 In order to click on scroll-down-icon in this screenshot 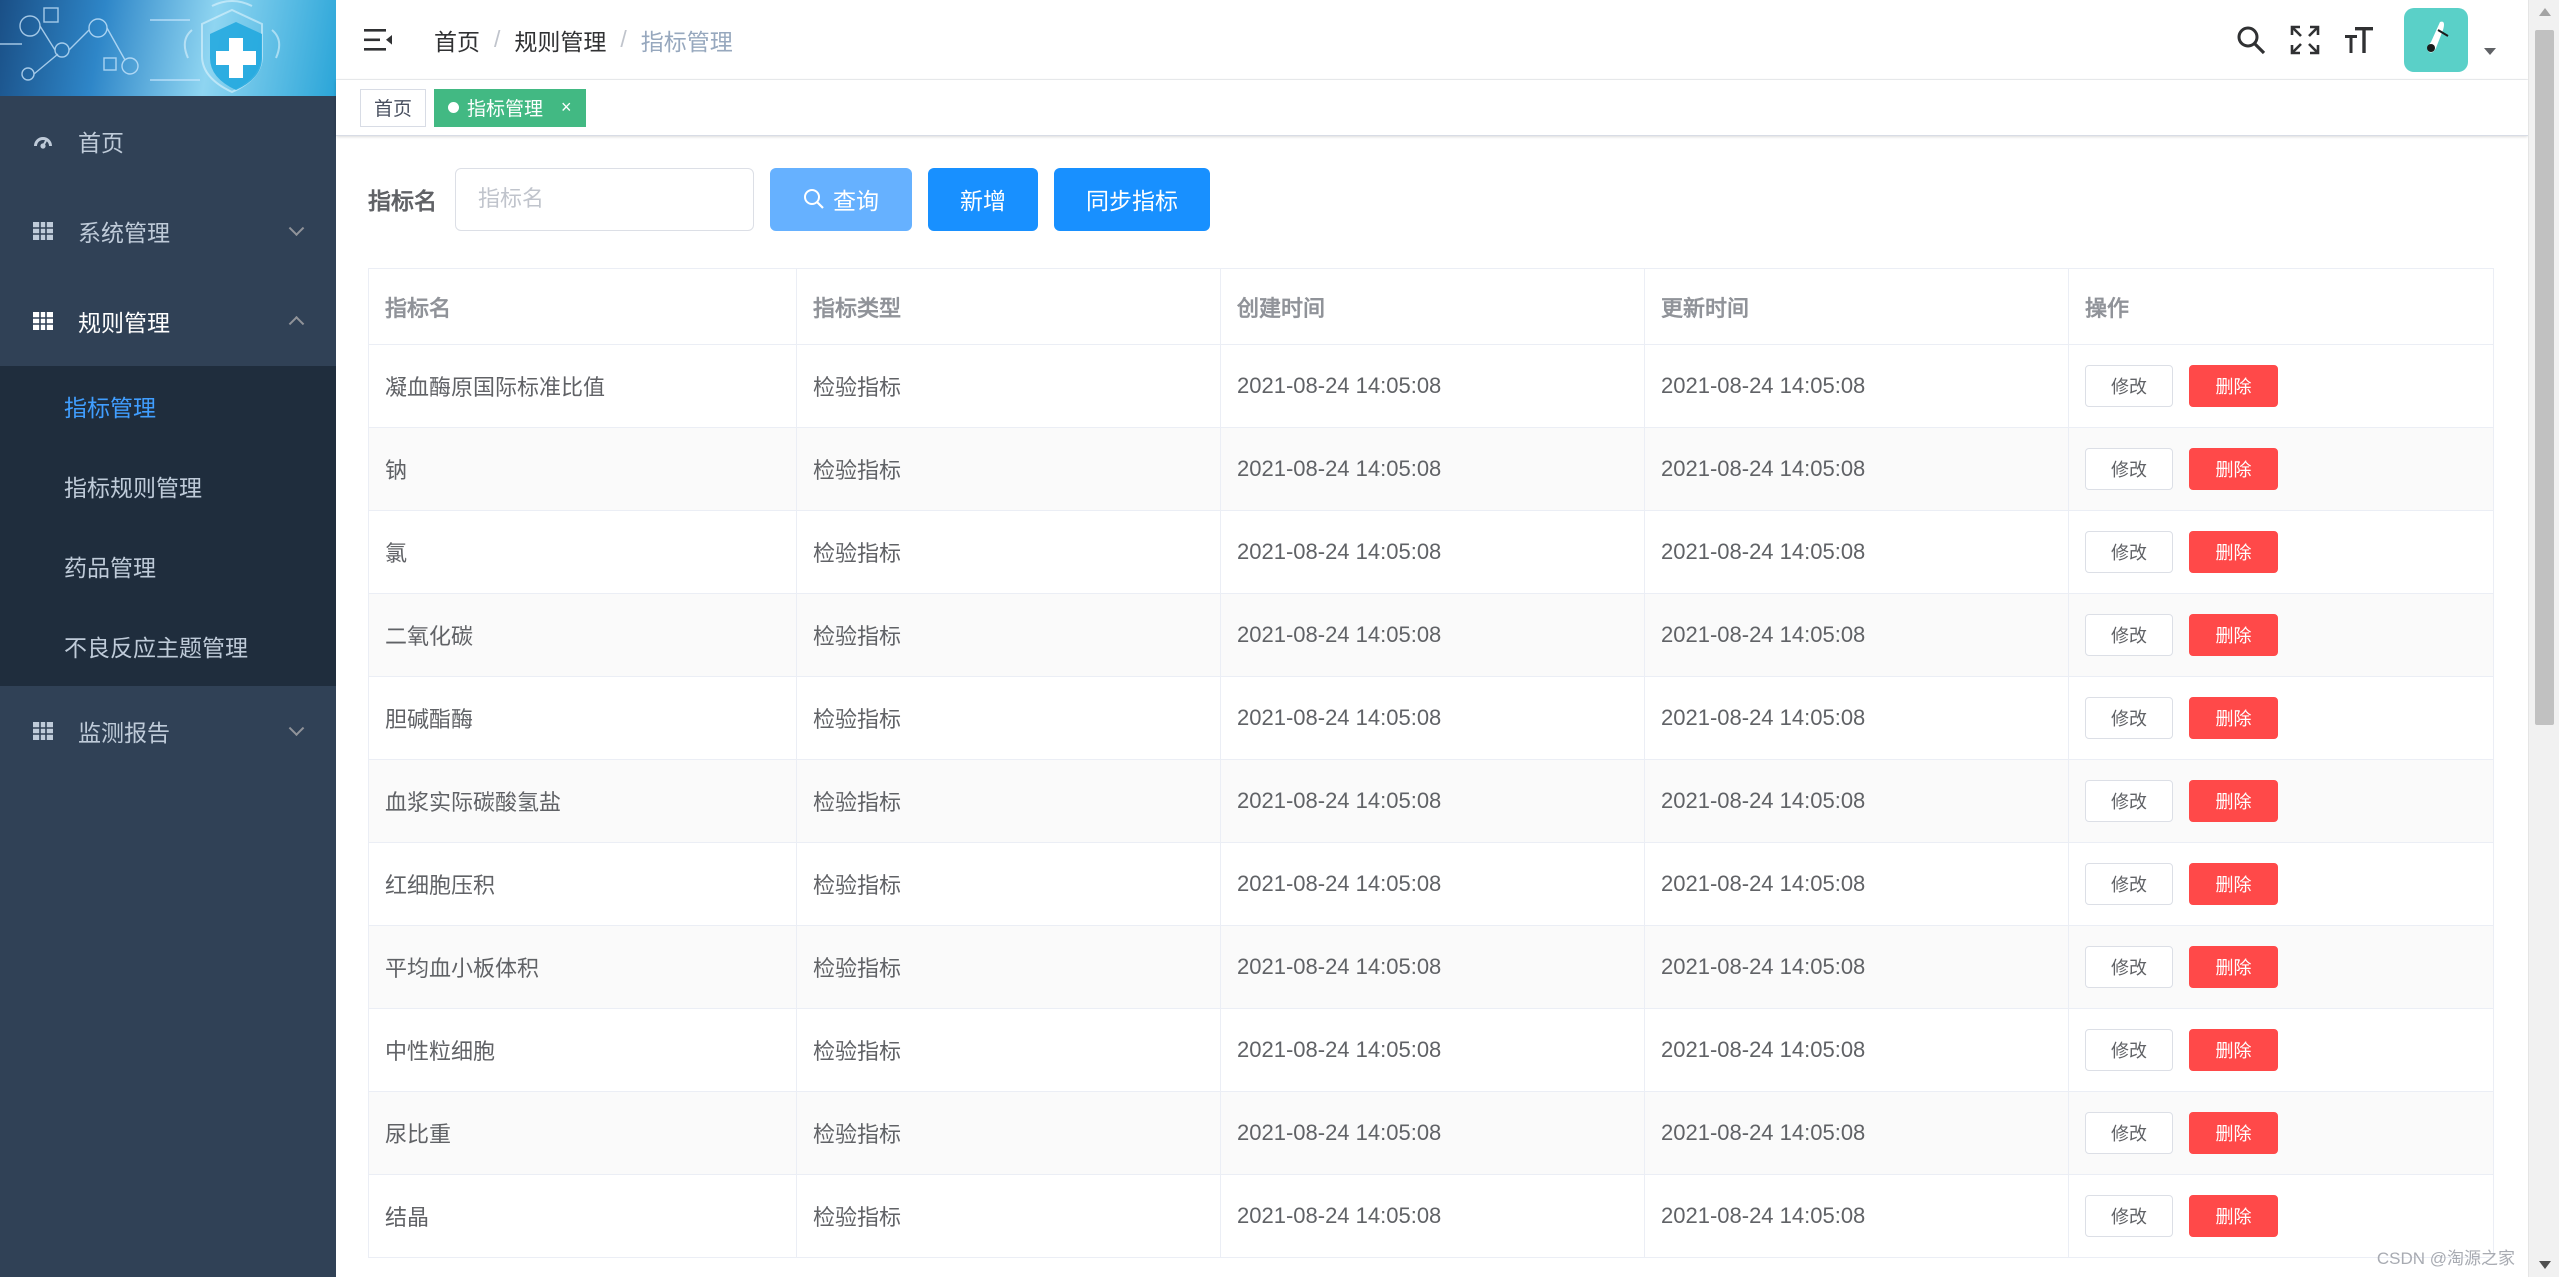, I will do `click(2545, 1265)`.